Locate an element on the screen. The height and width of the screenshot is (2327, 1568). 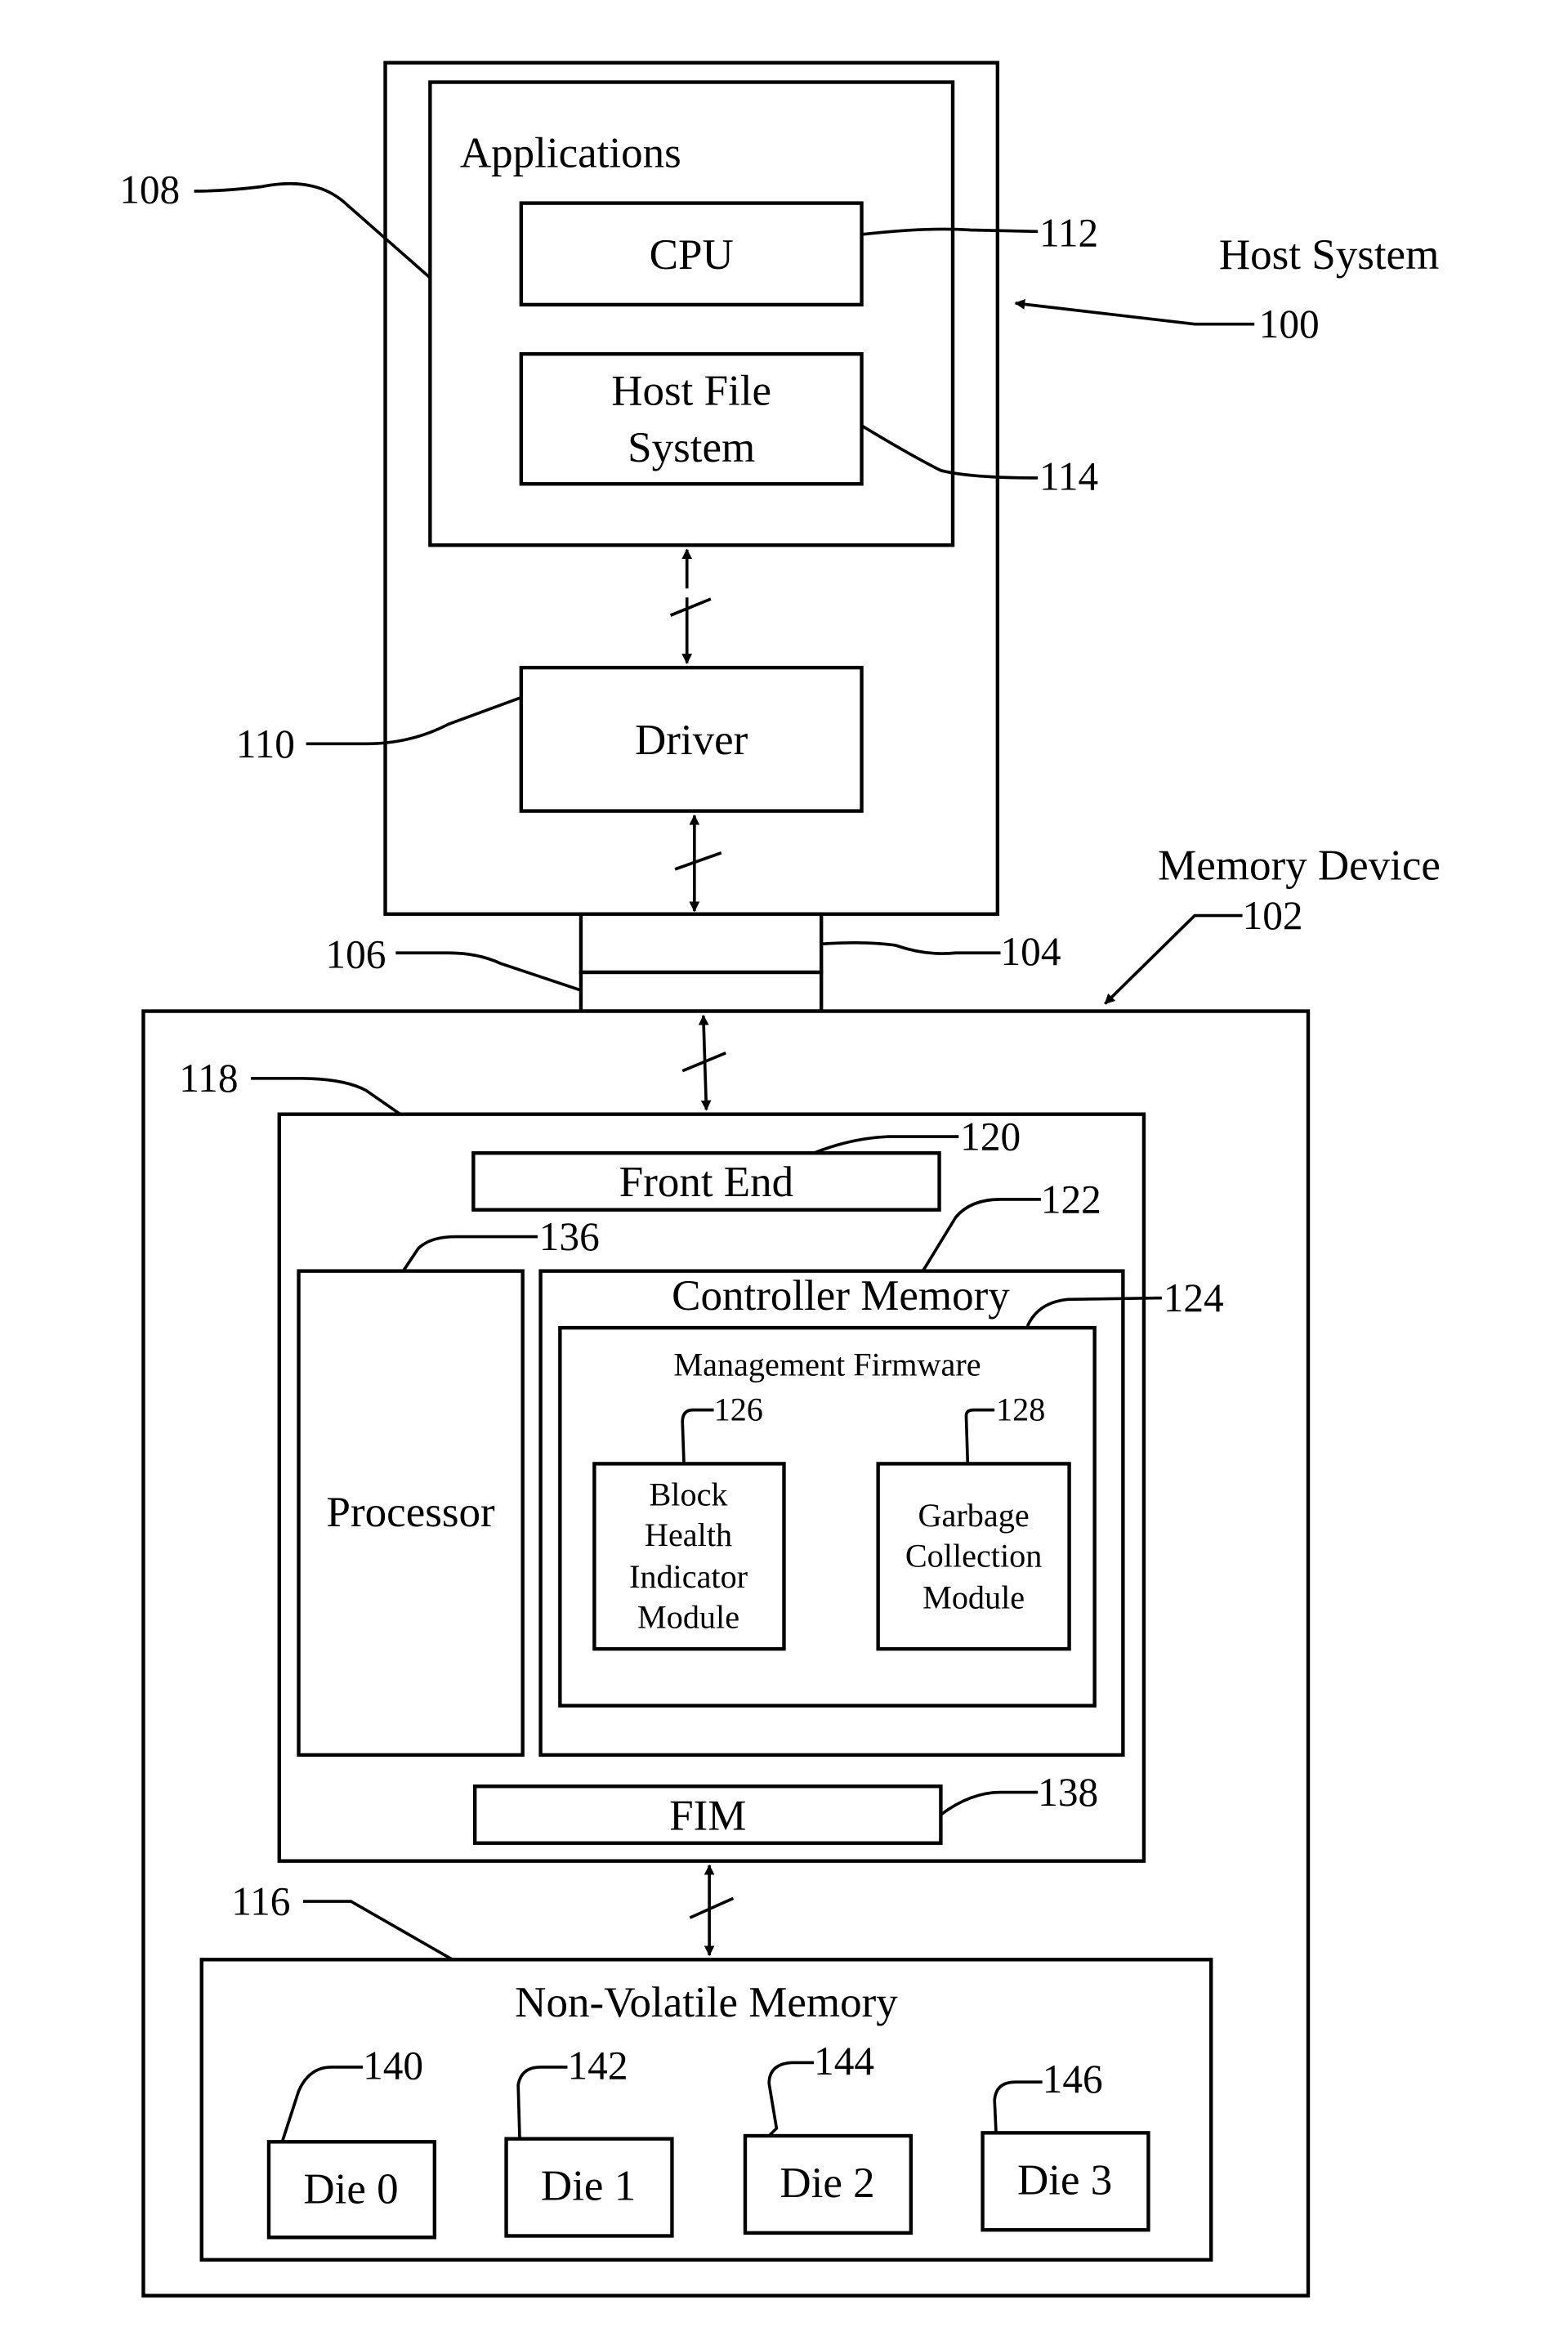
front-end-label: Front End is located at coordinates (706, 1182).